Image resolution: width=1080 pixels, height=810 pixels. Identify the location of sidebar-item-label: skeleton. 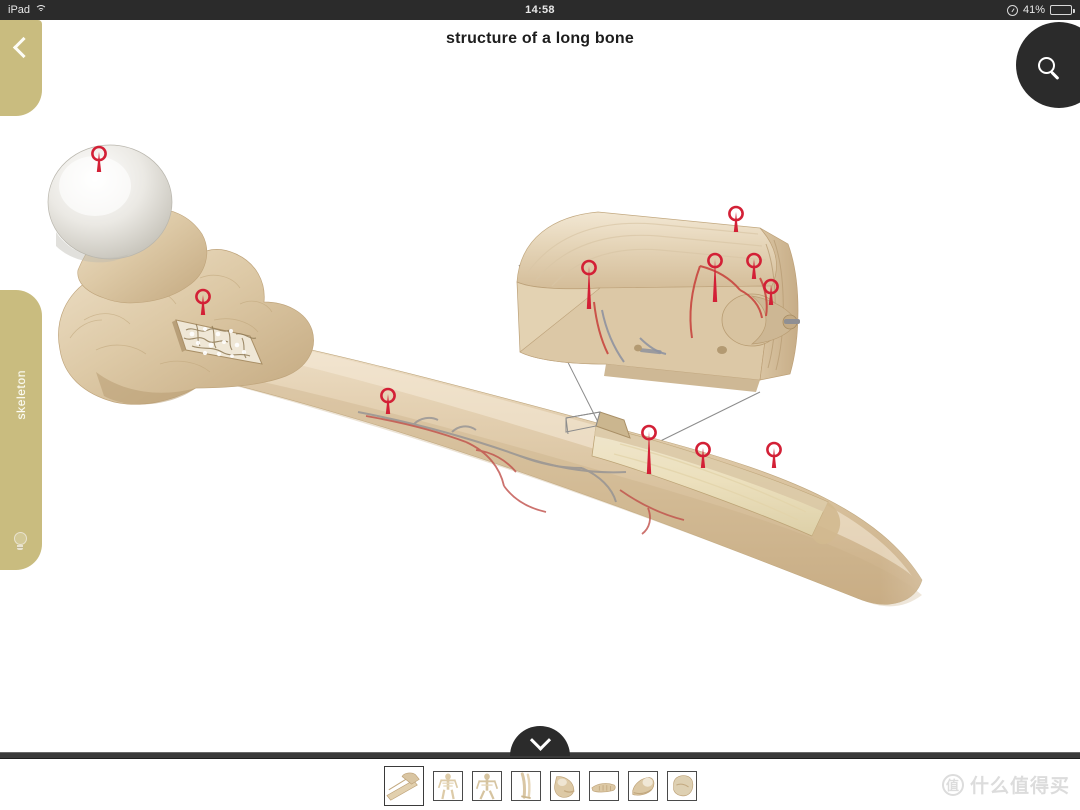
(21, 395).